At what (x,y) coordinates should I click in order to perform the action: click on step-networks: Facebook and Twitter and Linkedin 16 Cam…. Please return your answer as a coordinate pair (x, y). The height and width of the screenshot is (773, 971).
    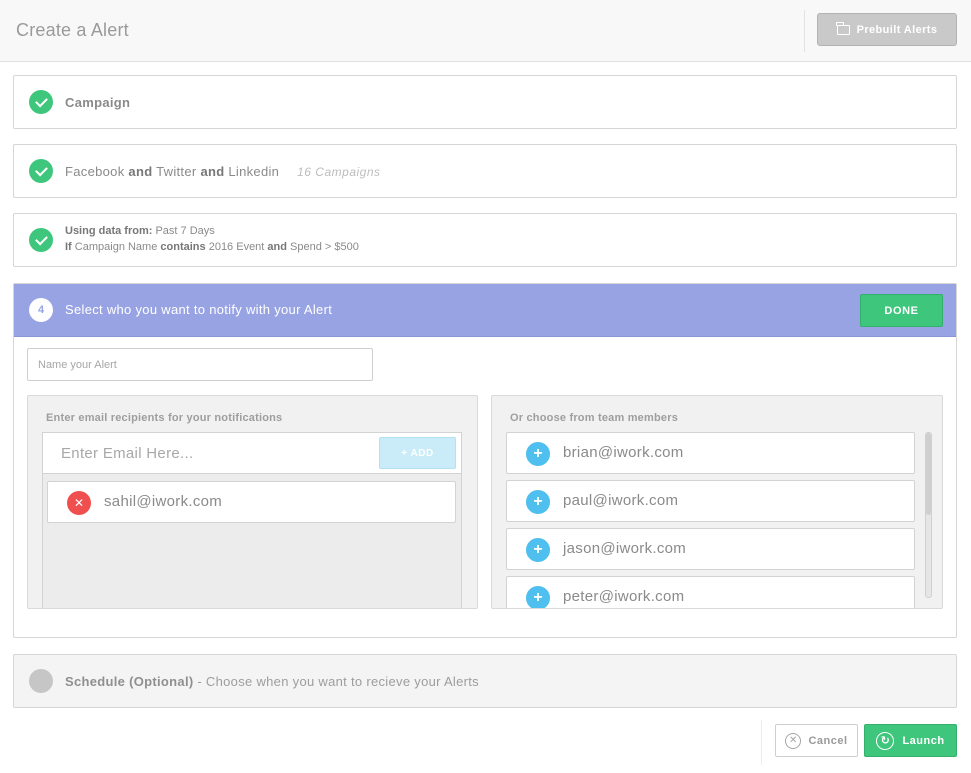
    Looking at the image, I should click on (485, 171).